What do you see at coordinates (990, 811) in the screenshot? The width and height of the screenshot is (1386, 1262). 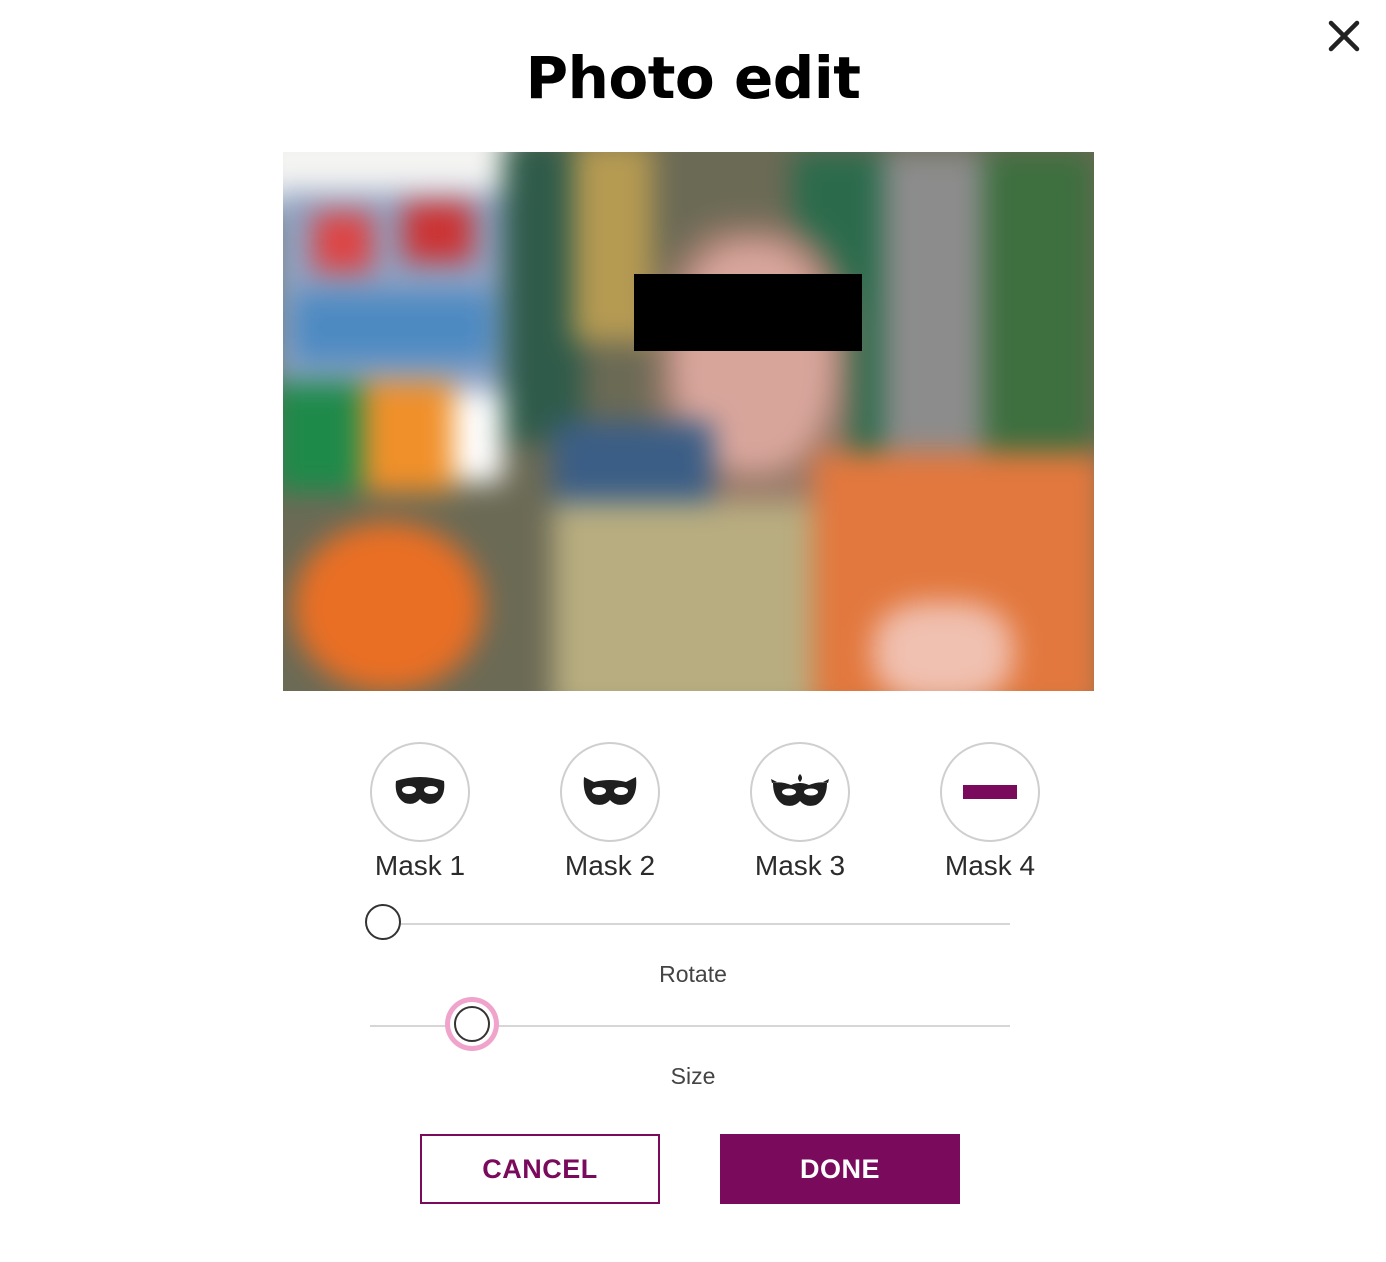 I see `mask-option-4: Mask 4` at bounding box center [990, 811].